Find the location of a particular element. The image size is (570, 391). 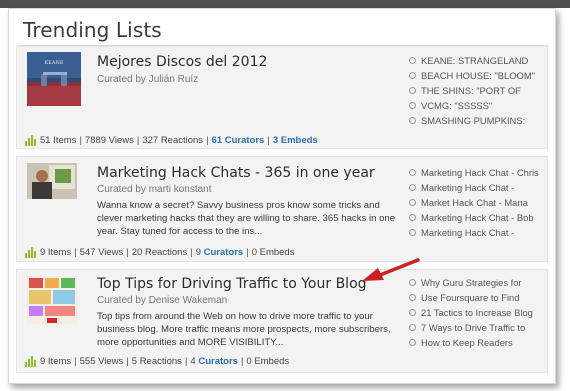

list-item: KEANE: STRANGELAND is located at coordinates (477, 60).